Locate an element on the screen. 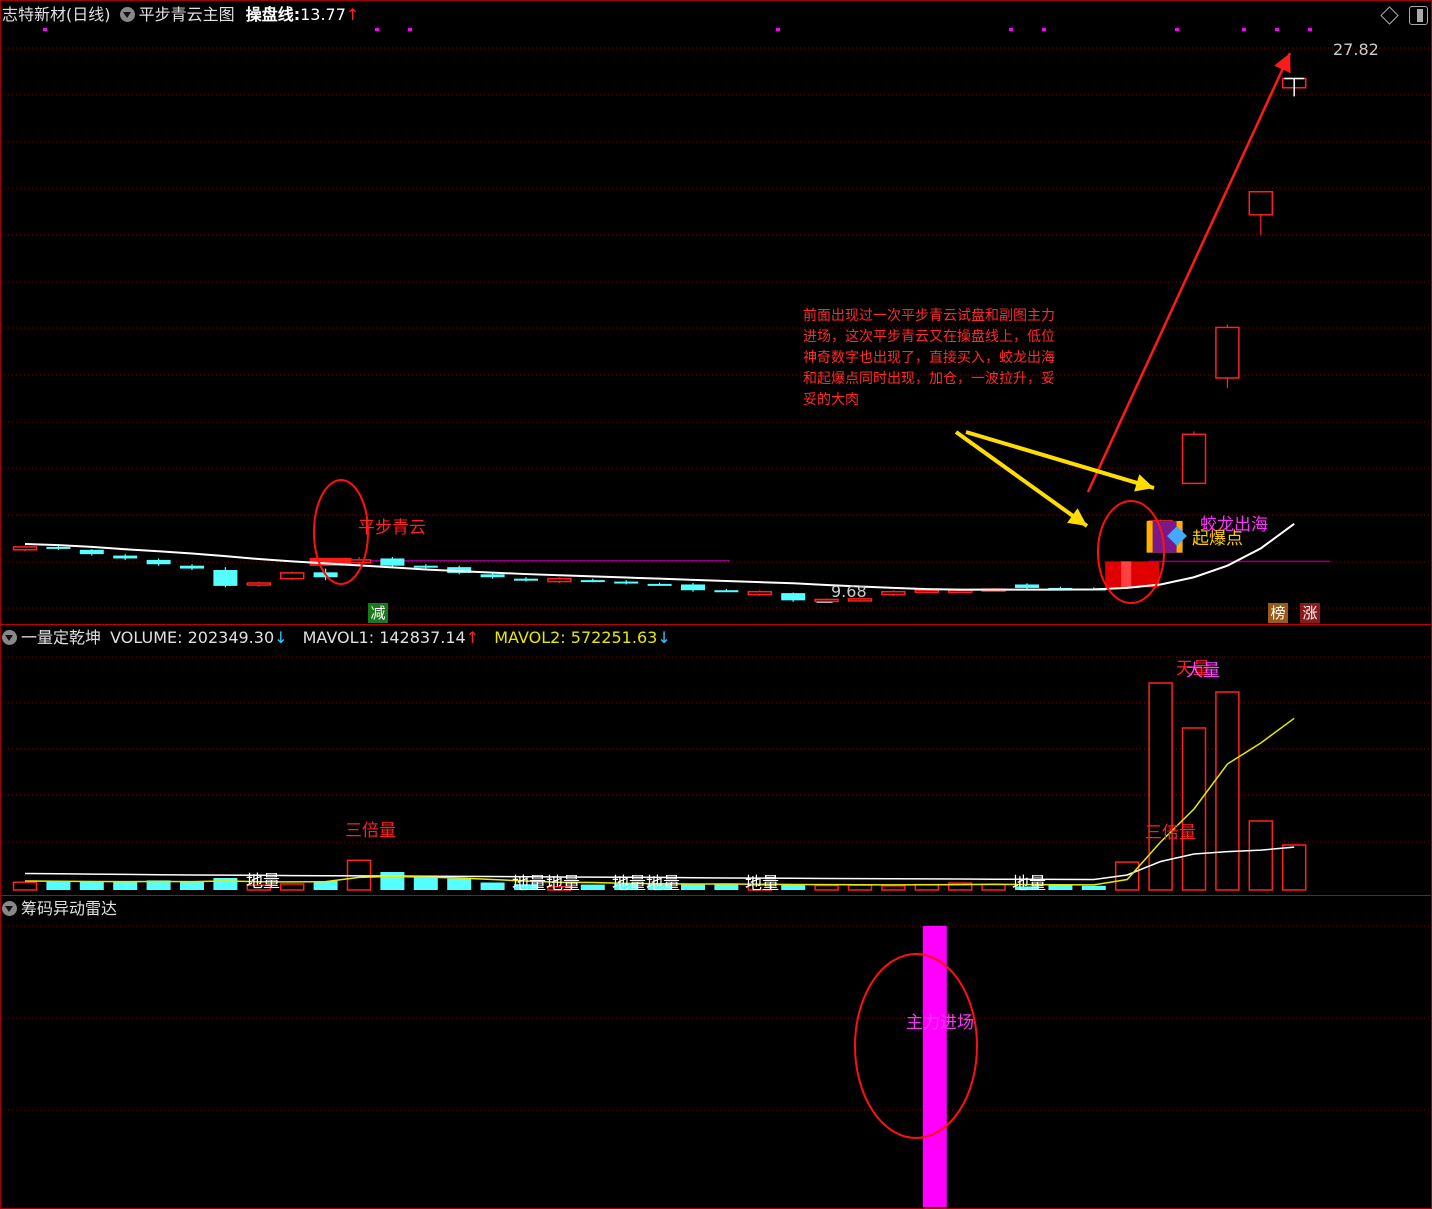 The image size is (1432, 1209). radar-header: 筹码异动雷达 is located at coordinates (59, 909).